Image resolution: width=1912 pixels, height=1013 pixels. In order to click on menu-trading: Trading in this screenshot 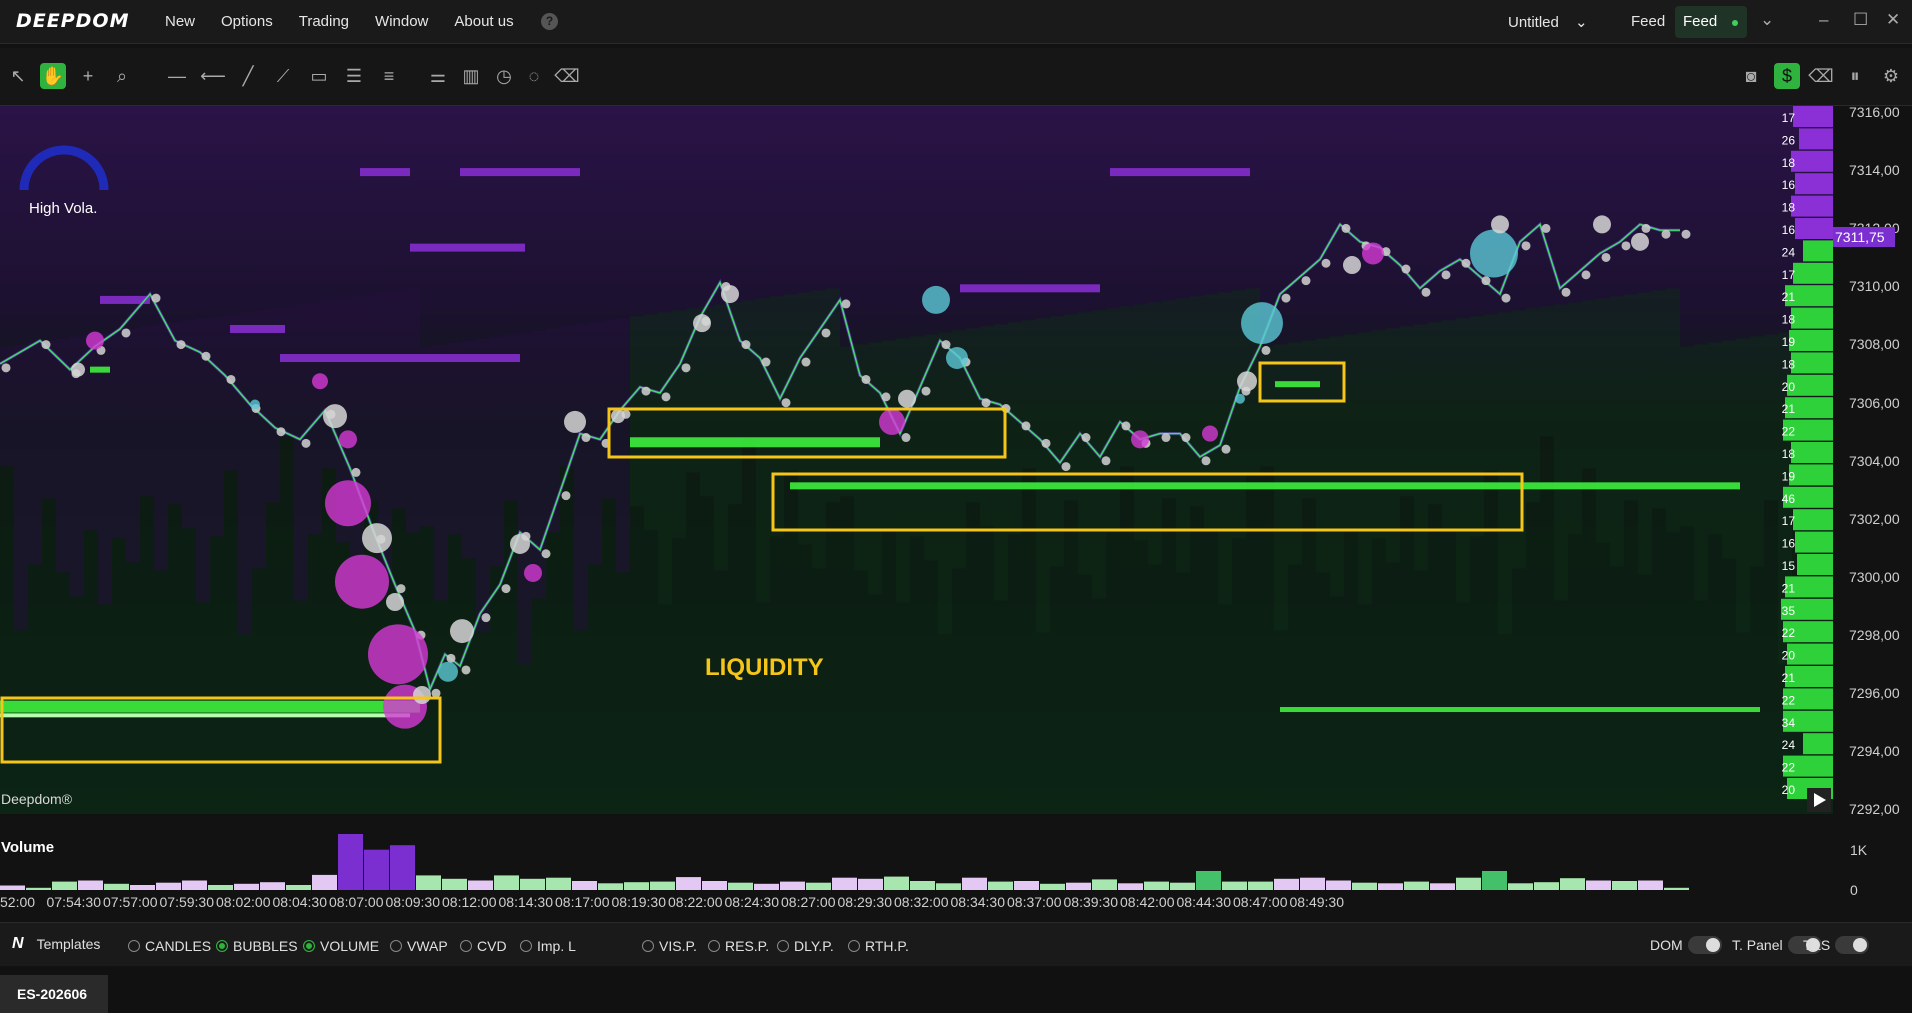, I will do `click(324, 21)`.